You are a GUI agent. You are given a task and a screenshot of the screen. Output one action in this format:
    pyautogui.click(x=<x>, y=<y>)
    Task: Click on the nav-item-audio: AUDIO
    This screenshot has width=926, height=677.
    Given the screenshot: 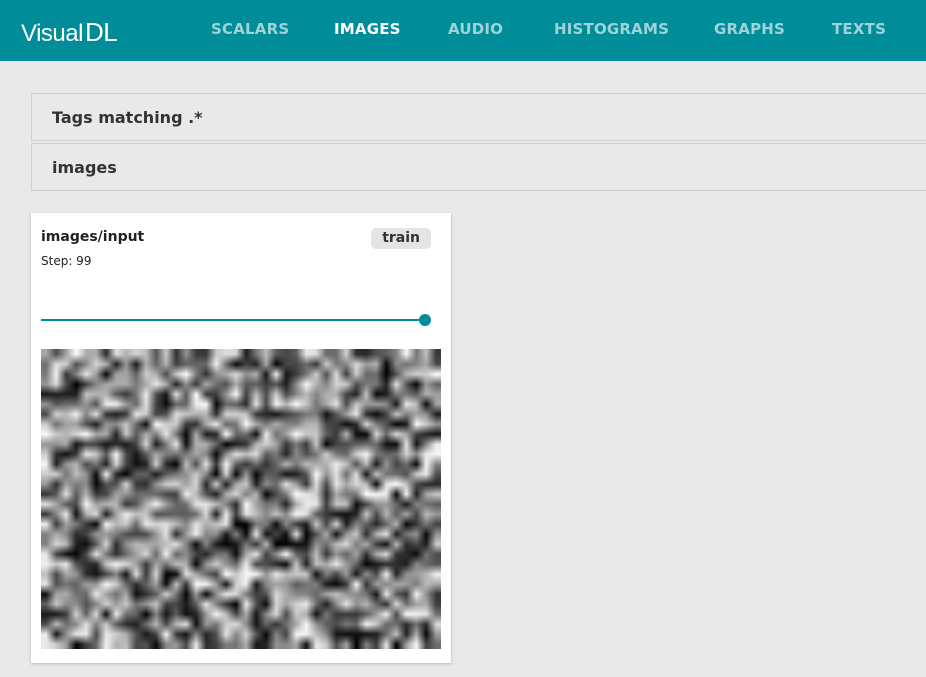 What is the action you would take?
    pyautogui.click(x=475, y=30)
    